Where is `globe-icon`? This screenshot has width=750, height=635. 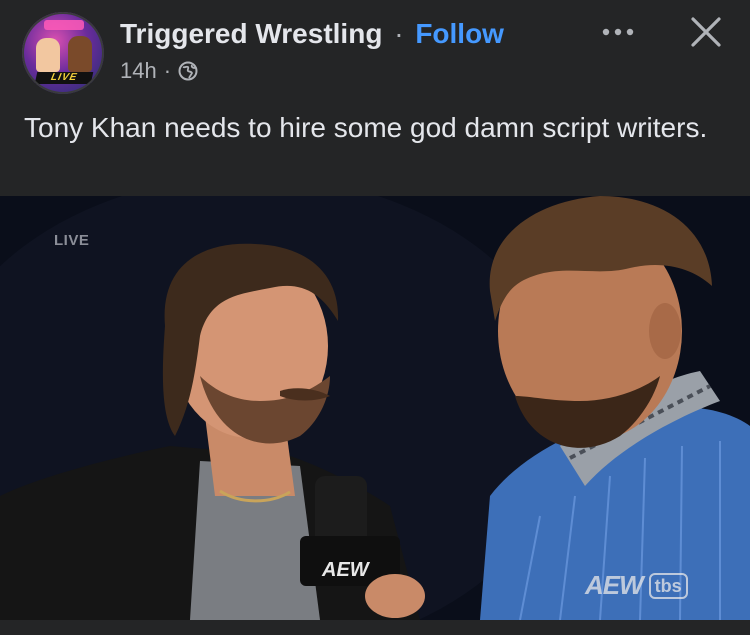
globe-icon is located at coordinates (188, 71).